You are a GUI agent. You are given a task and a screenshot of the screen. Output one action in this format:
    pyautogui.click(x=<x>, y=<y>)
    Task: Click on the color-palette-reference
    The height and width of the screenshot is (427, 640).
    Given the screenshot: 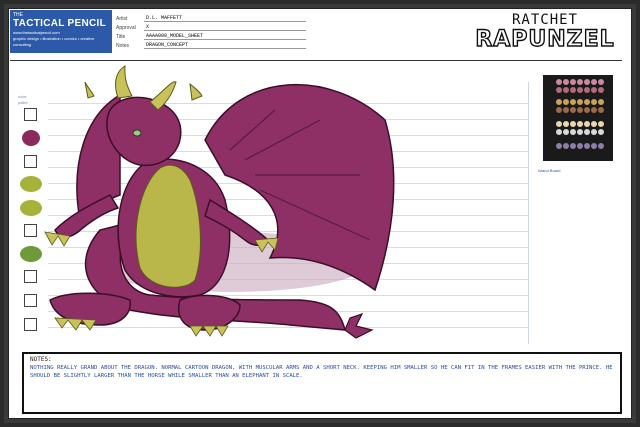 What is the action you would take?
    pyautogui.click(x=578, y=118)
    